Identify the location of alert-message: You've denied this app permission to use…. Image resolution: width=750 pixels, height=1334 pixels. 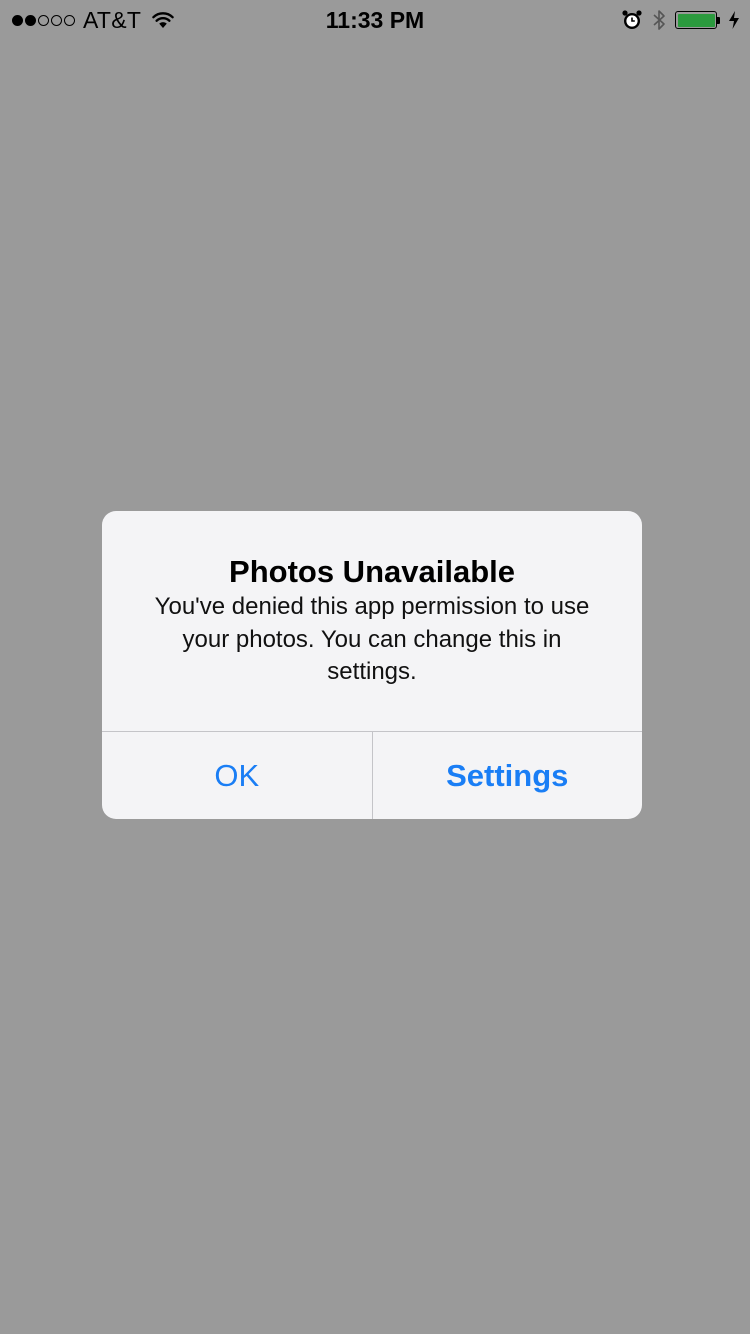
(372, 639).